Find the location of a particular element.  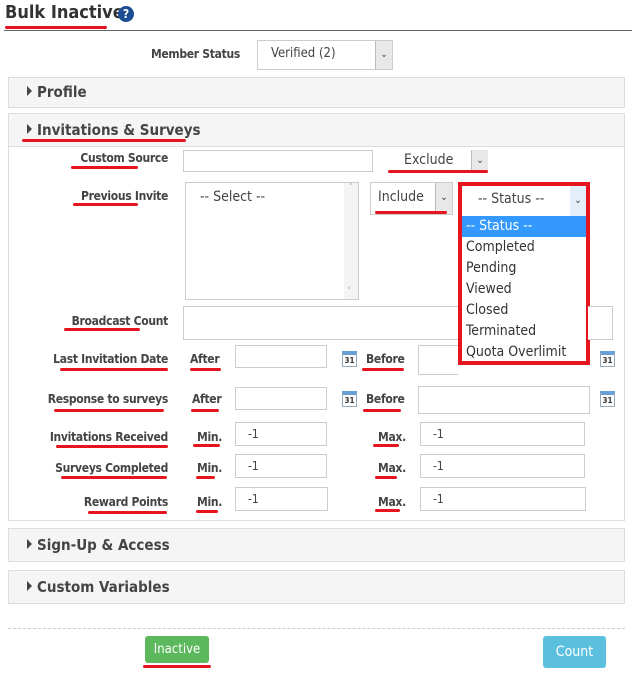

status-option: Quota Overlimit is located at coordinates (524, 352).